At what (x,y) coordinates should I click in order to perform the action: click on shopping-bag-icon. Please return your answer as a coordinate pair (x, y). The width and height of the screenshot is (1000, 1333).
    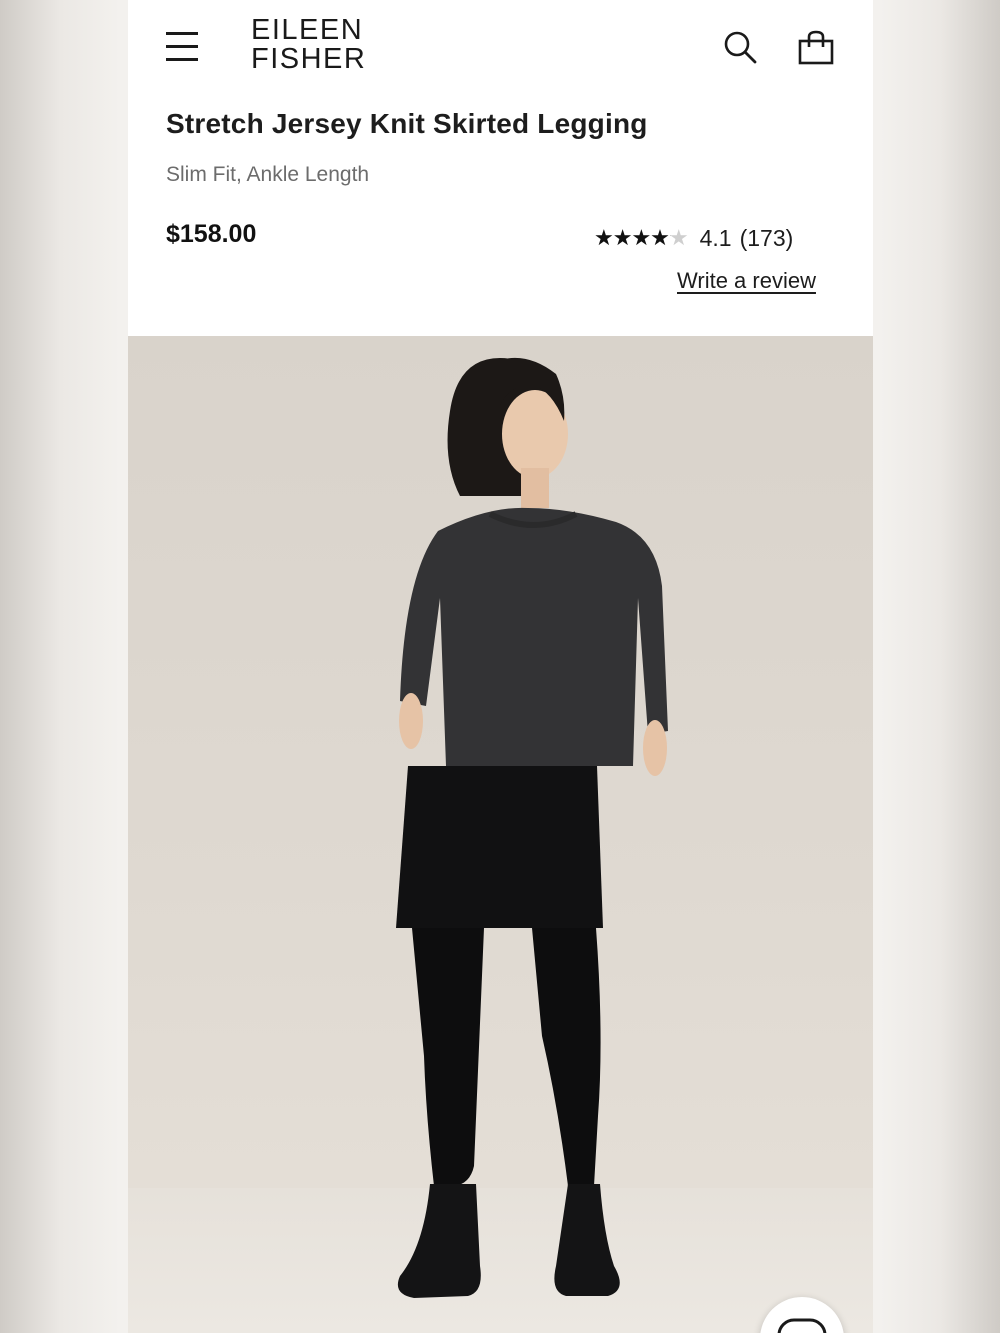
    Looking at the image, I should click on (816, 47).